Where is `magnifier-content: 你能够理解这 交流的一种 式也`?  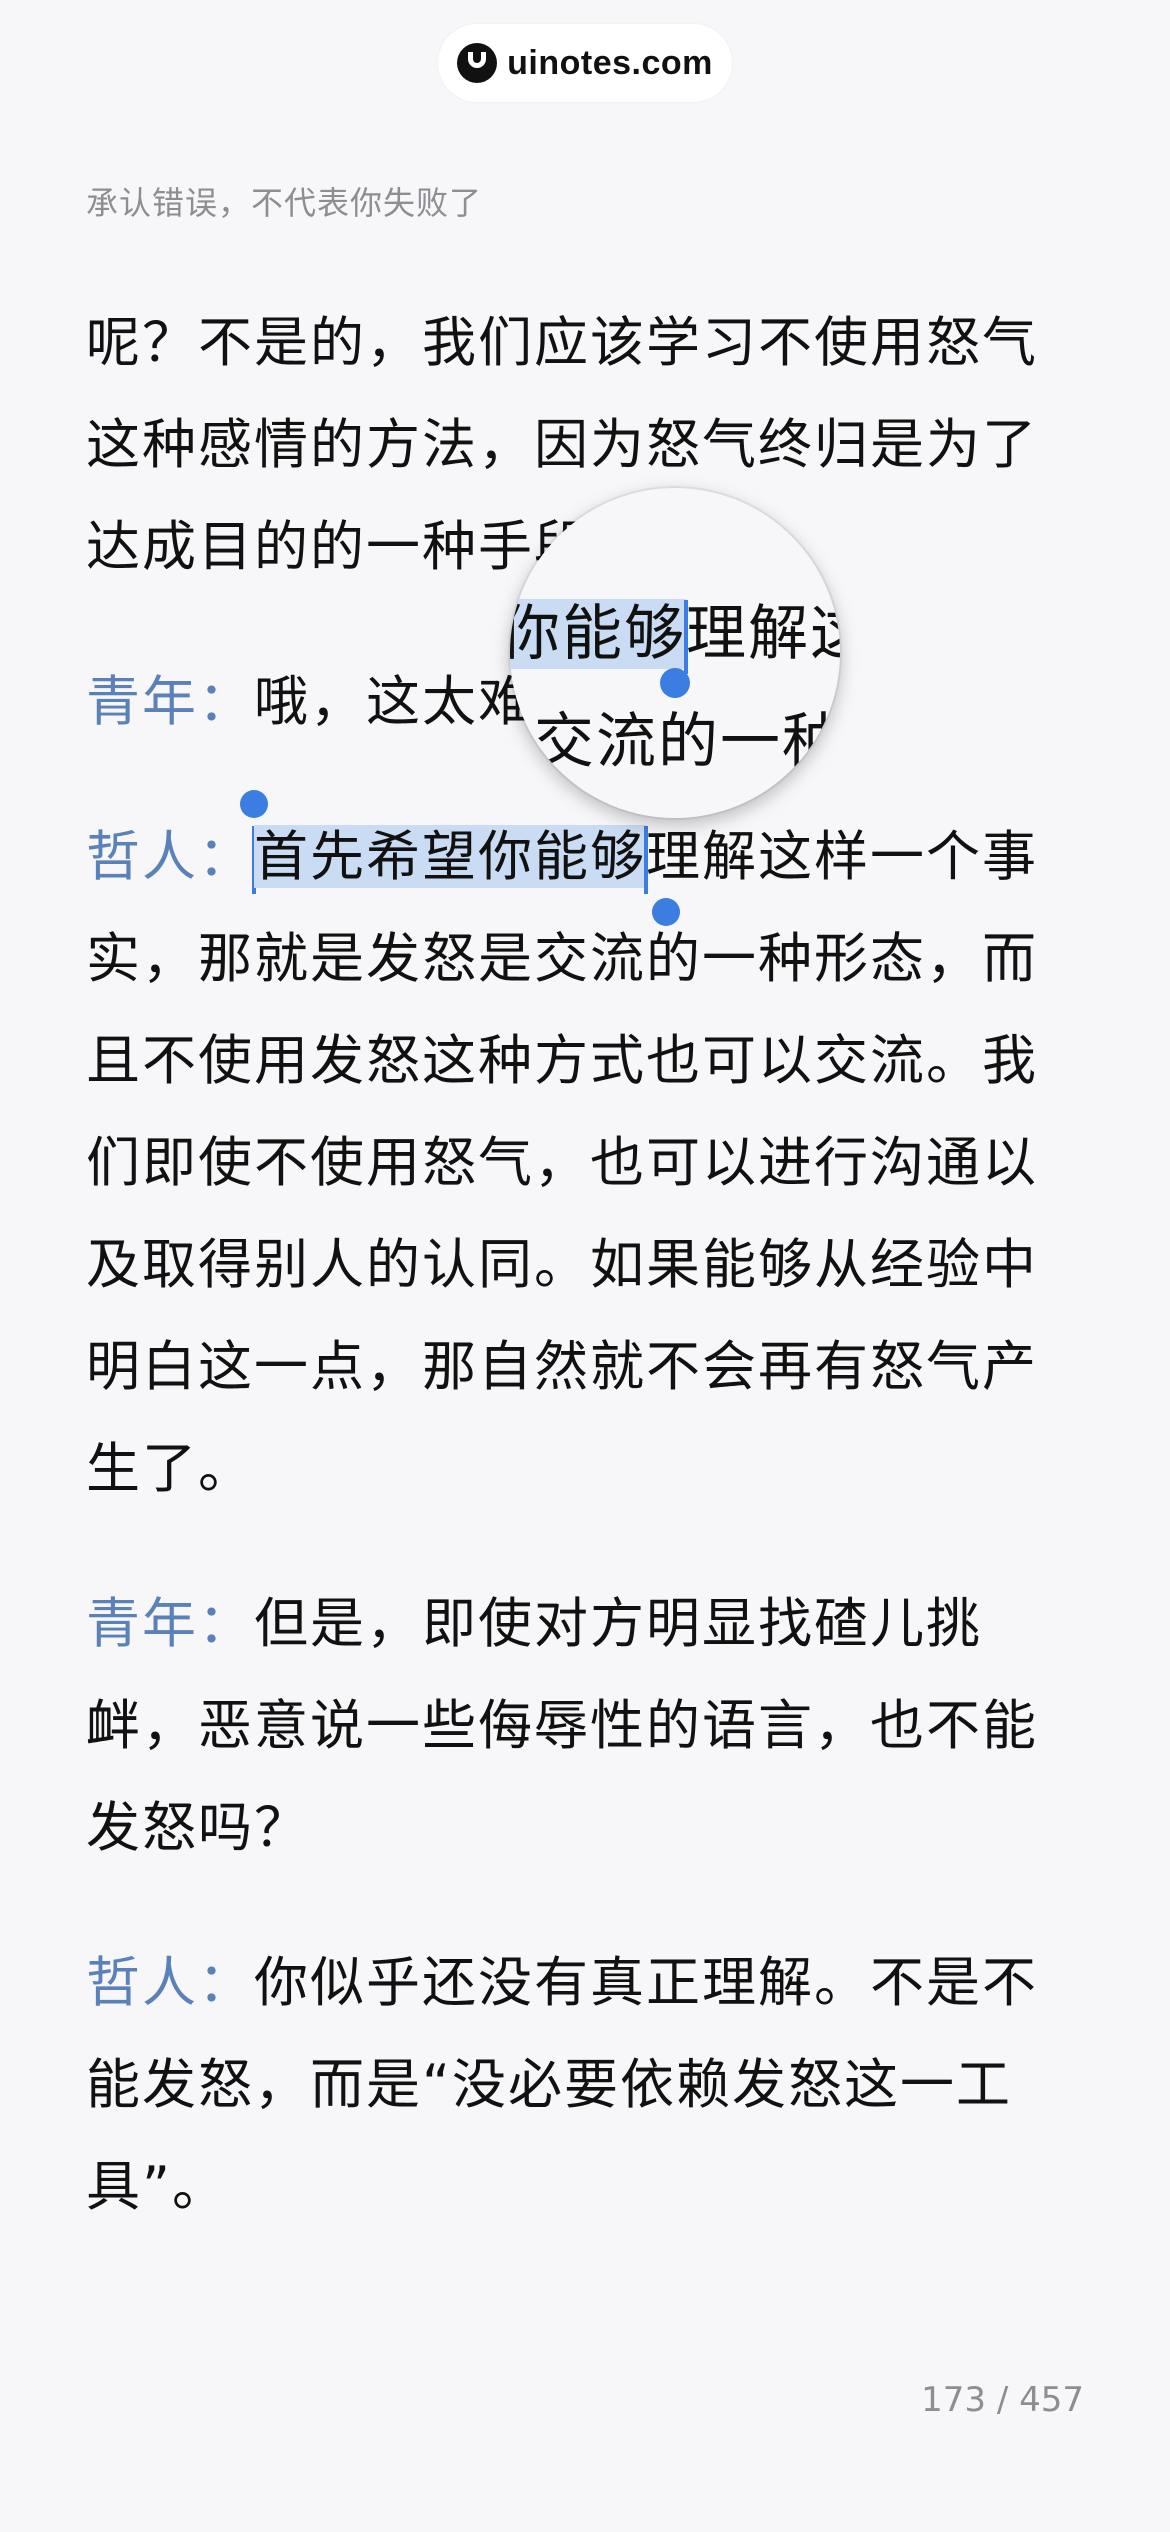
magnifier-content: 你能够理解这 交流的一种 式也 is located at coordinates (675, 699).